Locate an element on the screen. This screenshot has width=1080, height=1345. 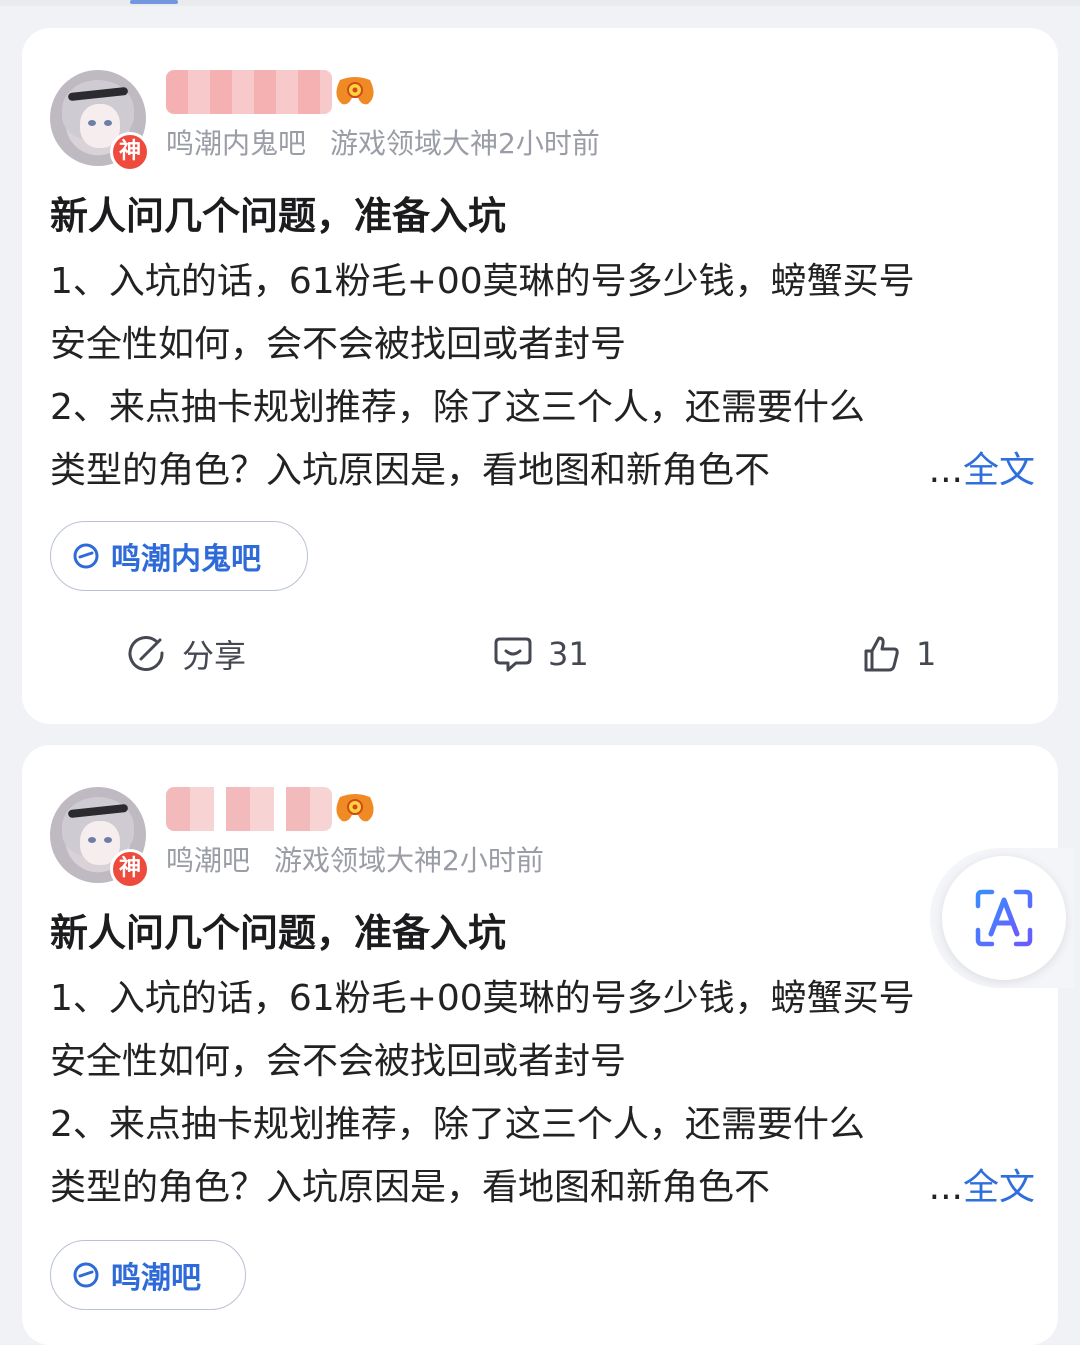
like-icon is located at coordinates (881, 654).